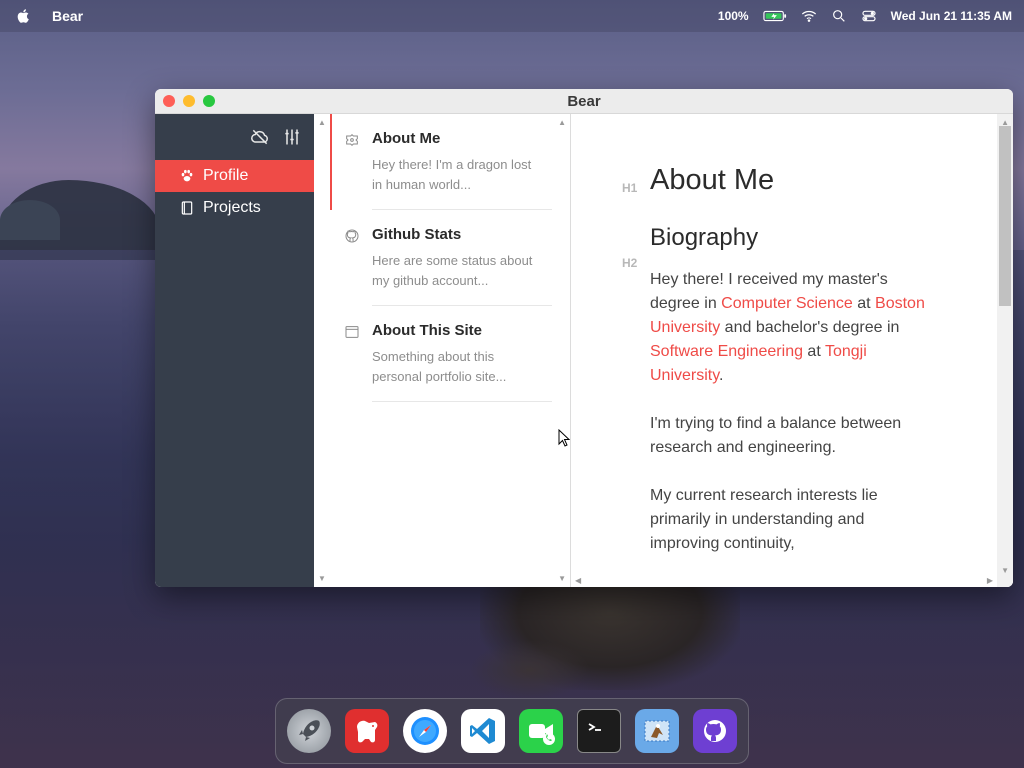 The width and height of the screenshot is (1024, 768). Describe the element at coordinates (774, 16) in the screenshot. I see `battery-icon` at that location.